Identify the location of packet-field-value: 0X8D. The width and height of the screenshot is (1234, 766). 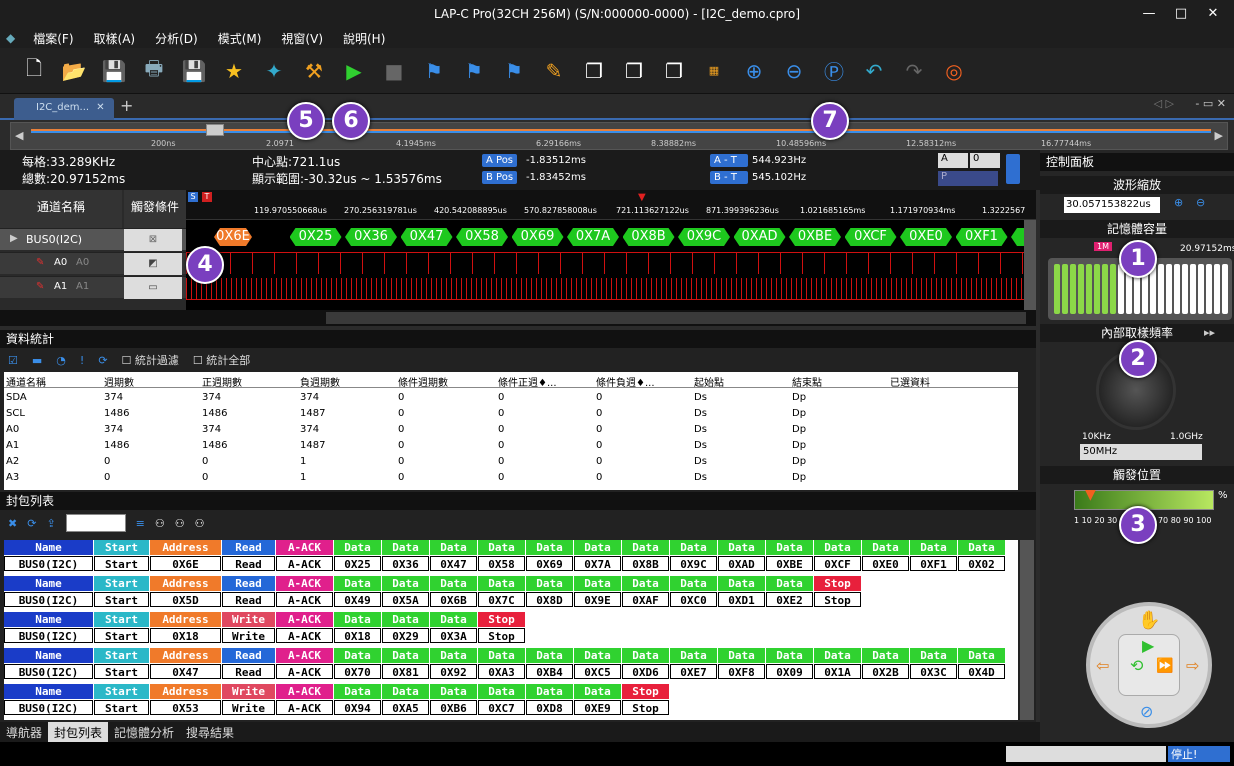
(549, 599).